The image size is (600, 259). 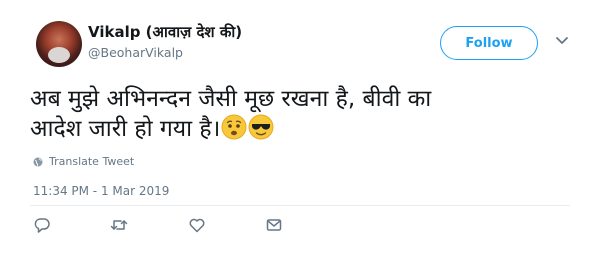 What do you see at coordinates (261, 127) in the screenshot?
I see `sunglasses-face-emoji` at bounding box center [261, 127].